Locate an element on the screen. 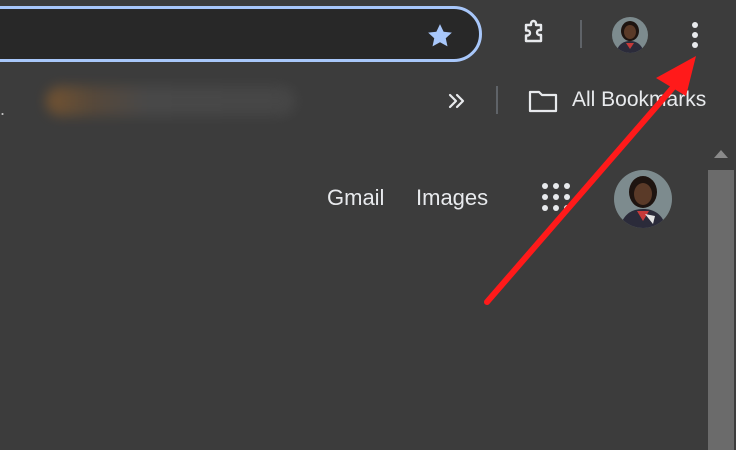  bookmarks-divider is located at coordinates (497, 100).